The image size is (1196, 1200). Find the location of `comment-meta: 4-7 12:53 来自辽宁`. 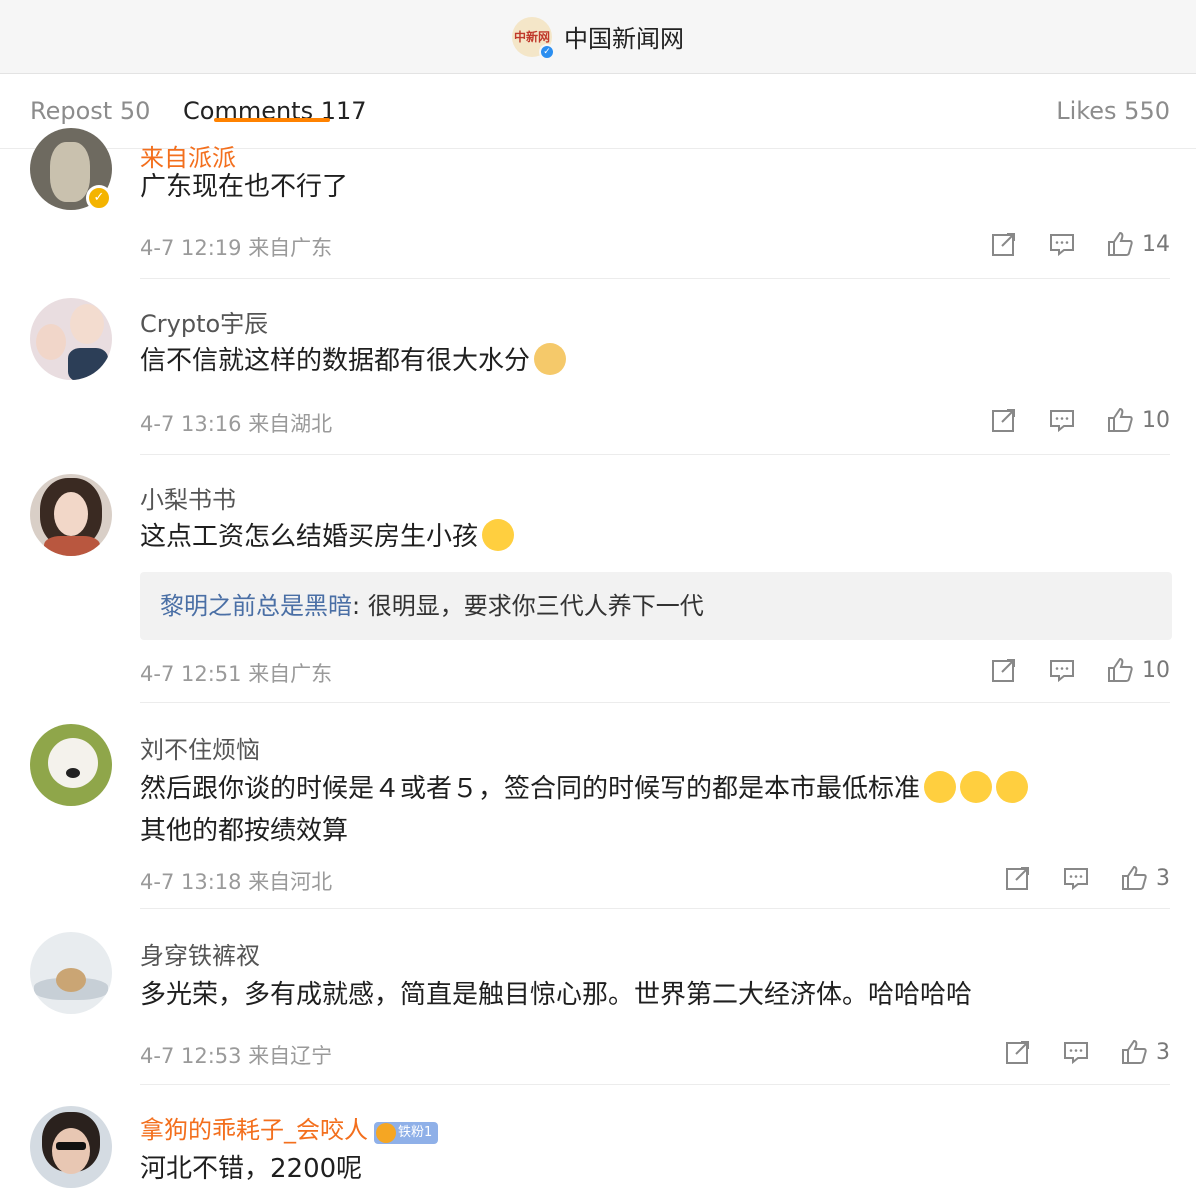

comment-meta: 4-7 12:53 来自辽宁 is located at coordinates (236, 1055).